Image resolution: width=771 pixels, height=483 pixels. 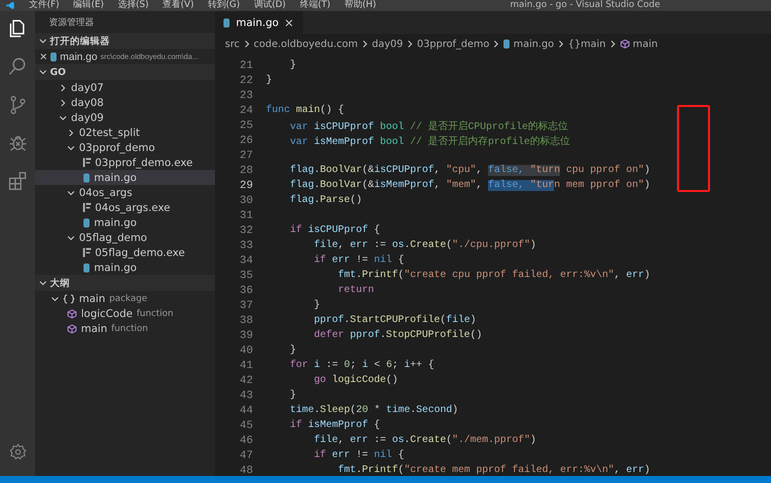 I want to click on line-number: 34, so click(x=245, y=260).